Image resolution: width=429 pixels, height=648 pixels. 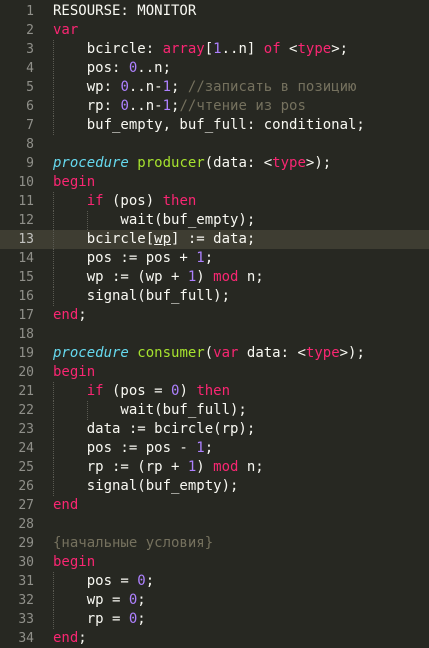 What do you see at coordinates (26, 258) in the screenshot?
I see `line-number: 14` at bounding box center [26, 258].